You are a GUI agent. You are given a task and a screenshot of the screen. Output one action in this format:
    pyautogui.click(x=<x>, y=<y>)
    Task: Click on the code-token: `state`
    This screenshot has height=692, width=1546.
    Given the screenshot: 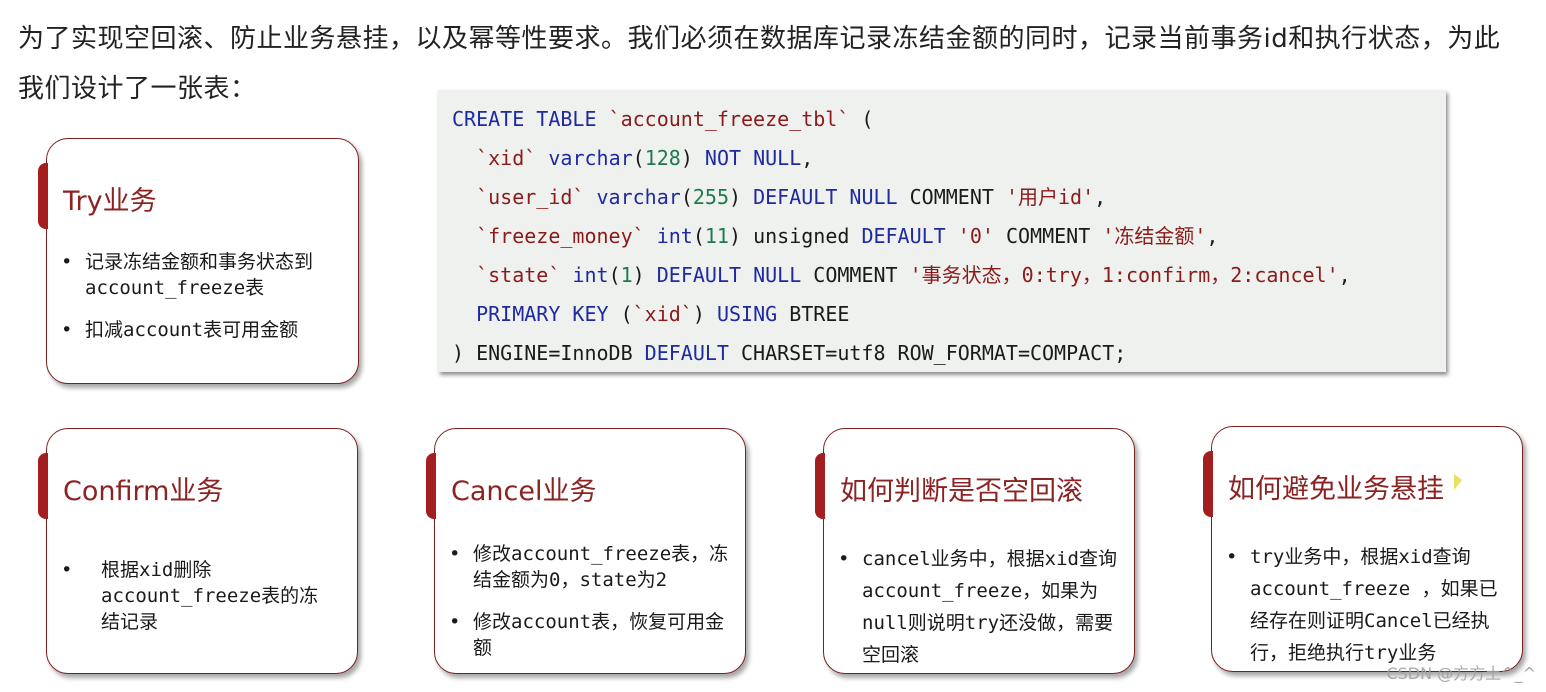 What is the action you would take?
    pyautogui.click(x=518, y=275)
    